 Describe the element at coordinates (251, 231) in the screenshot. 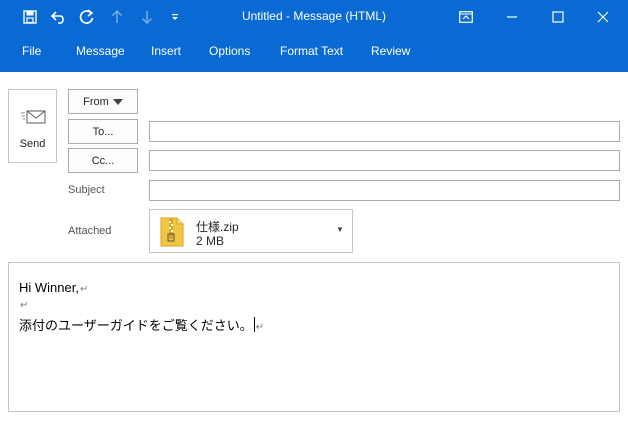

I see `attachment-card: 仕様.zip 2 MB ▼` at that location.